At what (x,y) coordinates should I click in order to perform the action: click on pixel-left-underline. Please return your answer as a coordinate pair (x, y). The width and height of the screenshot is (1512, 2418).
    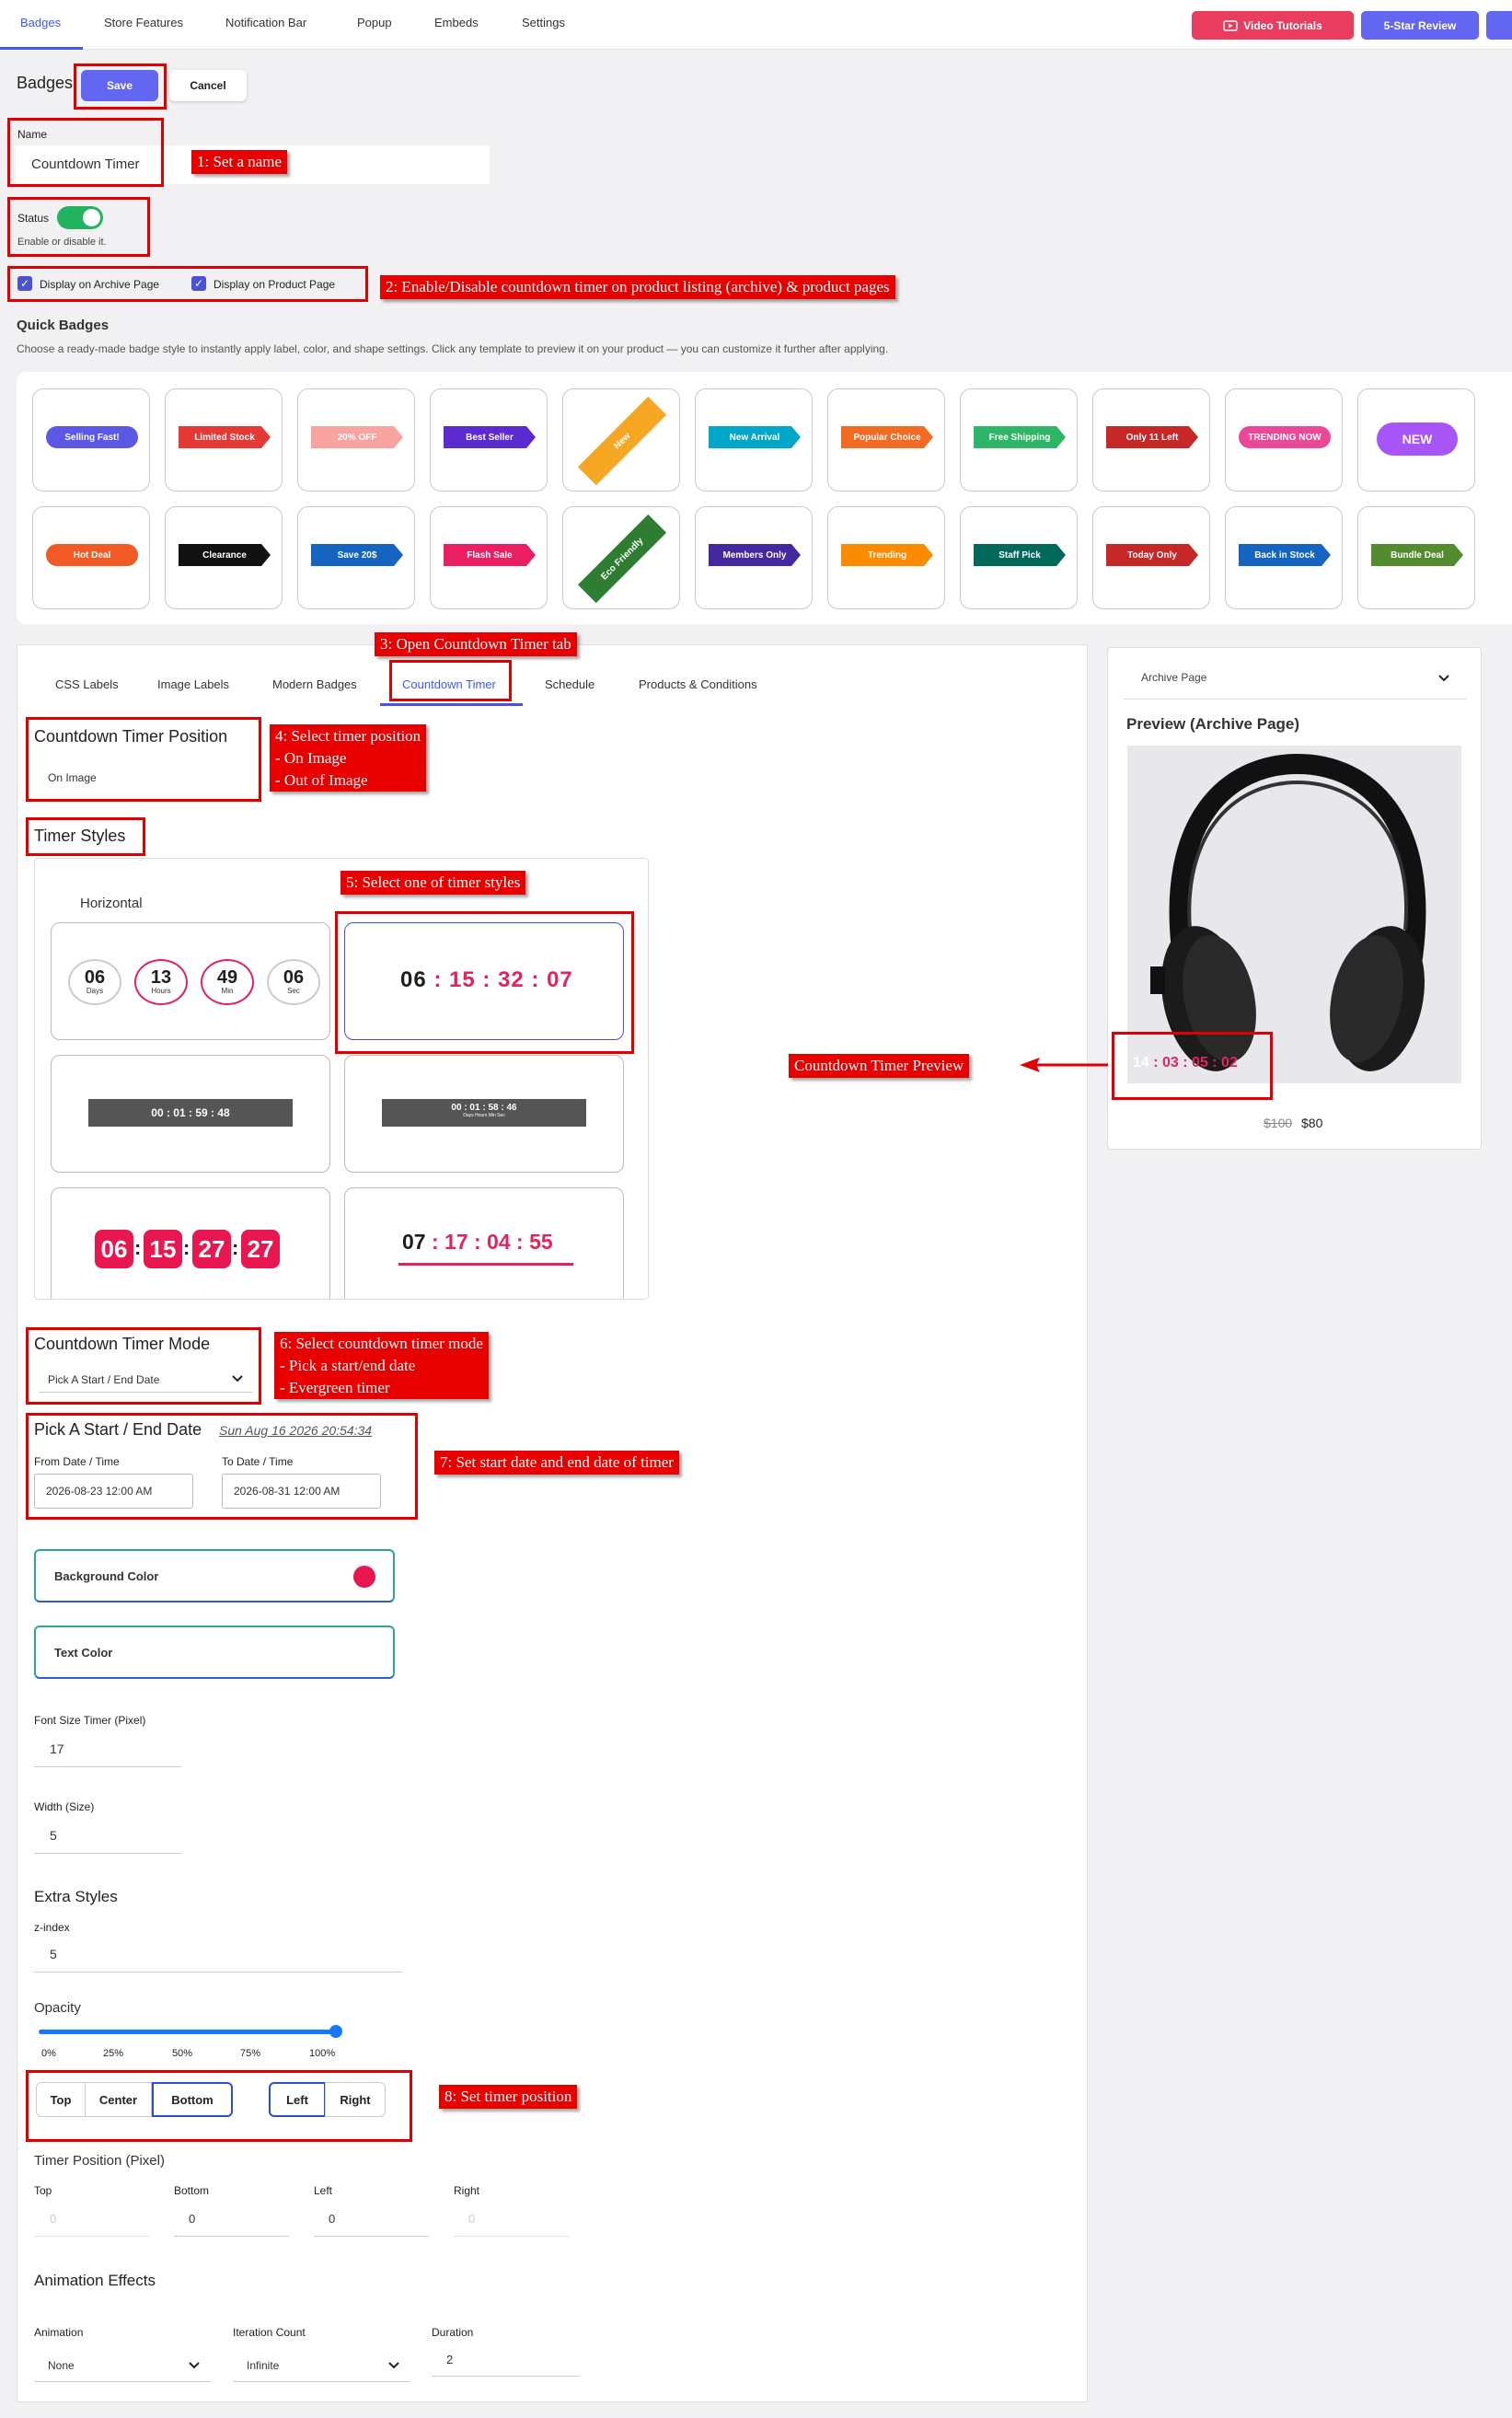
    Looking at the image, I should click on (371, 2236).